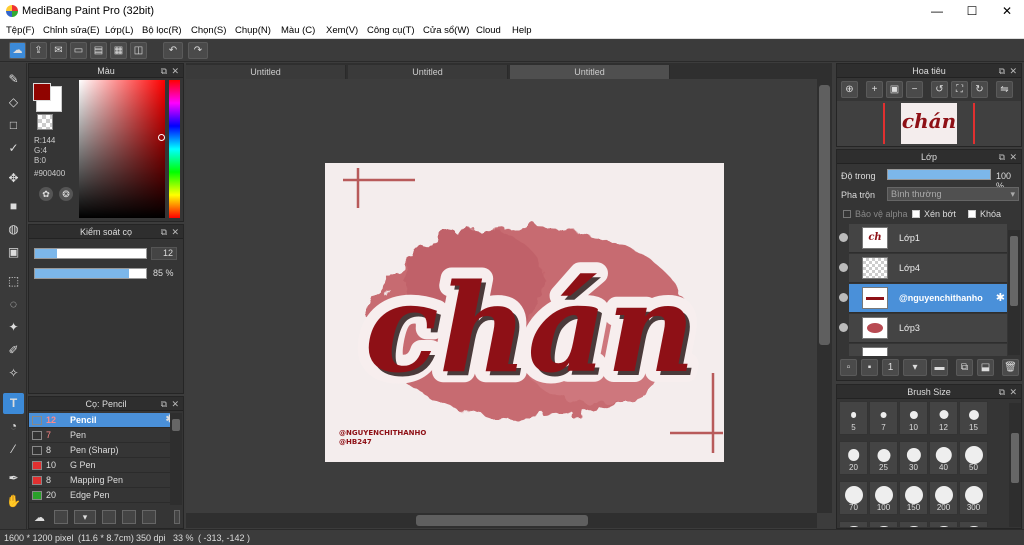  Describe the element at coordinates (109, 517) in the screenshot. I see `brush-settings-icon` at that location.